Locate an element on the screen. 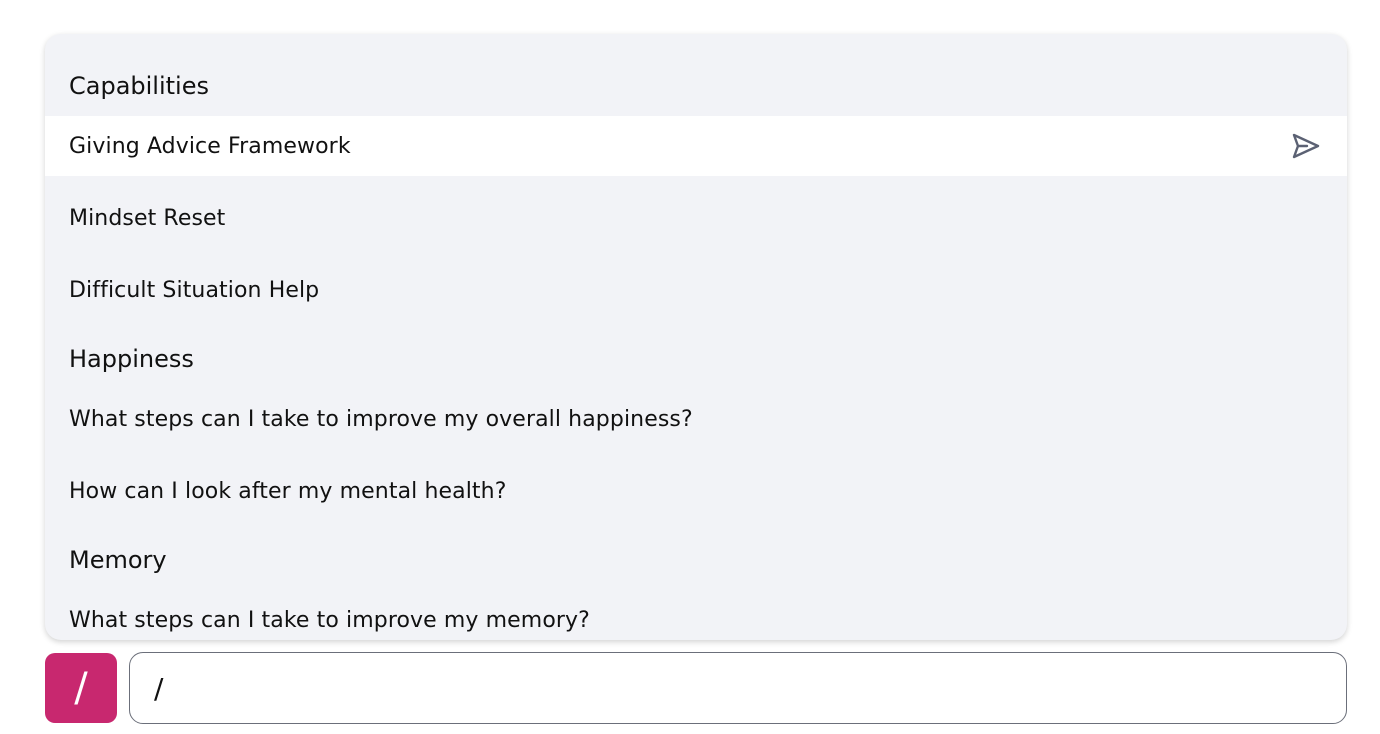  section-title-capabilities: Capabilities is located at coordinates (139, 86).